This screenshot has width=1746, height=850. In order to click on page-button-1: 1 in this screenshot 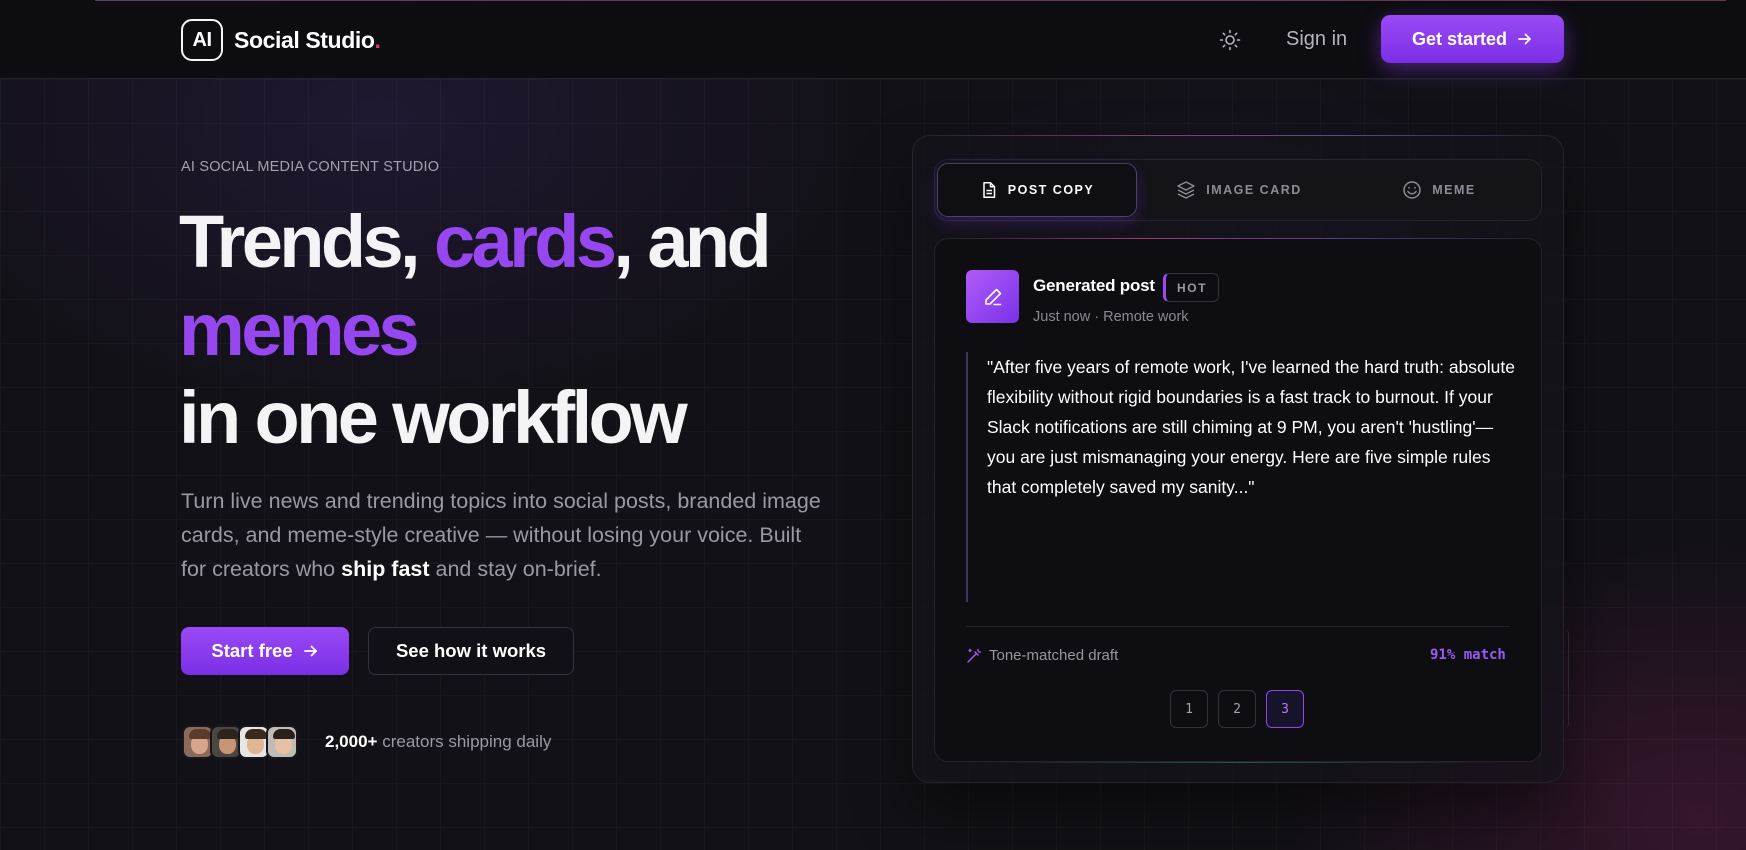, I will do `click(1189, 709)`.